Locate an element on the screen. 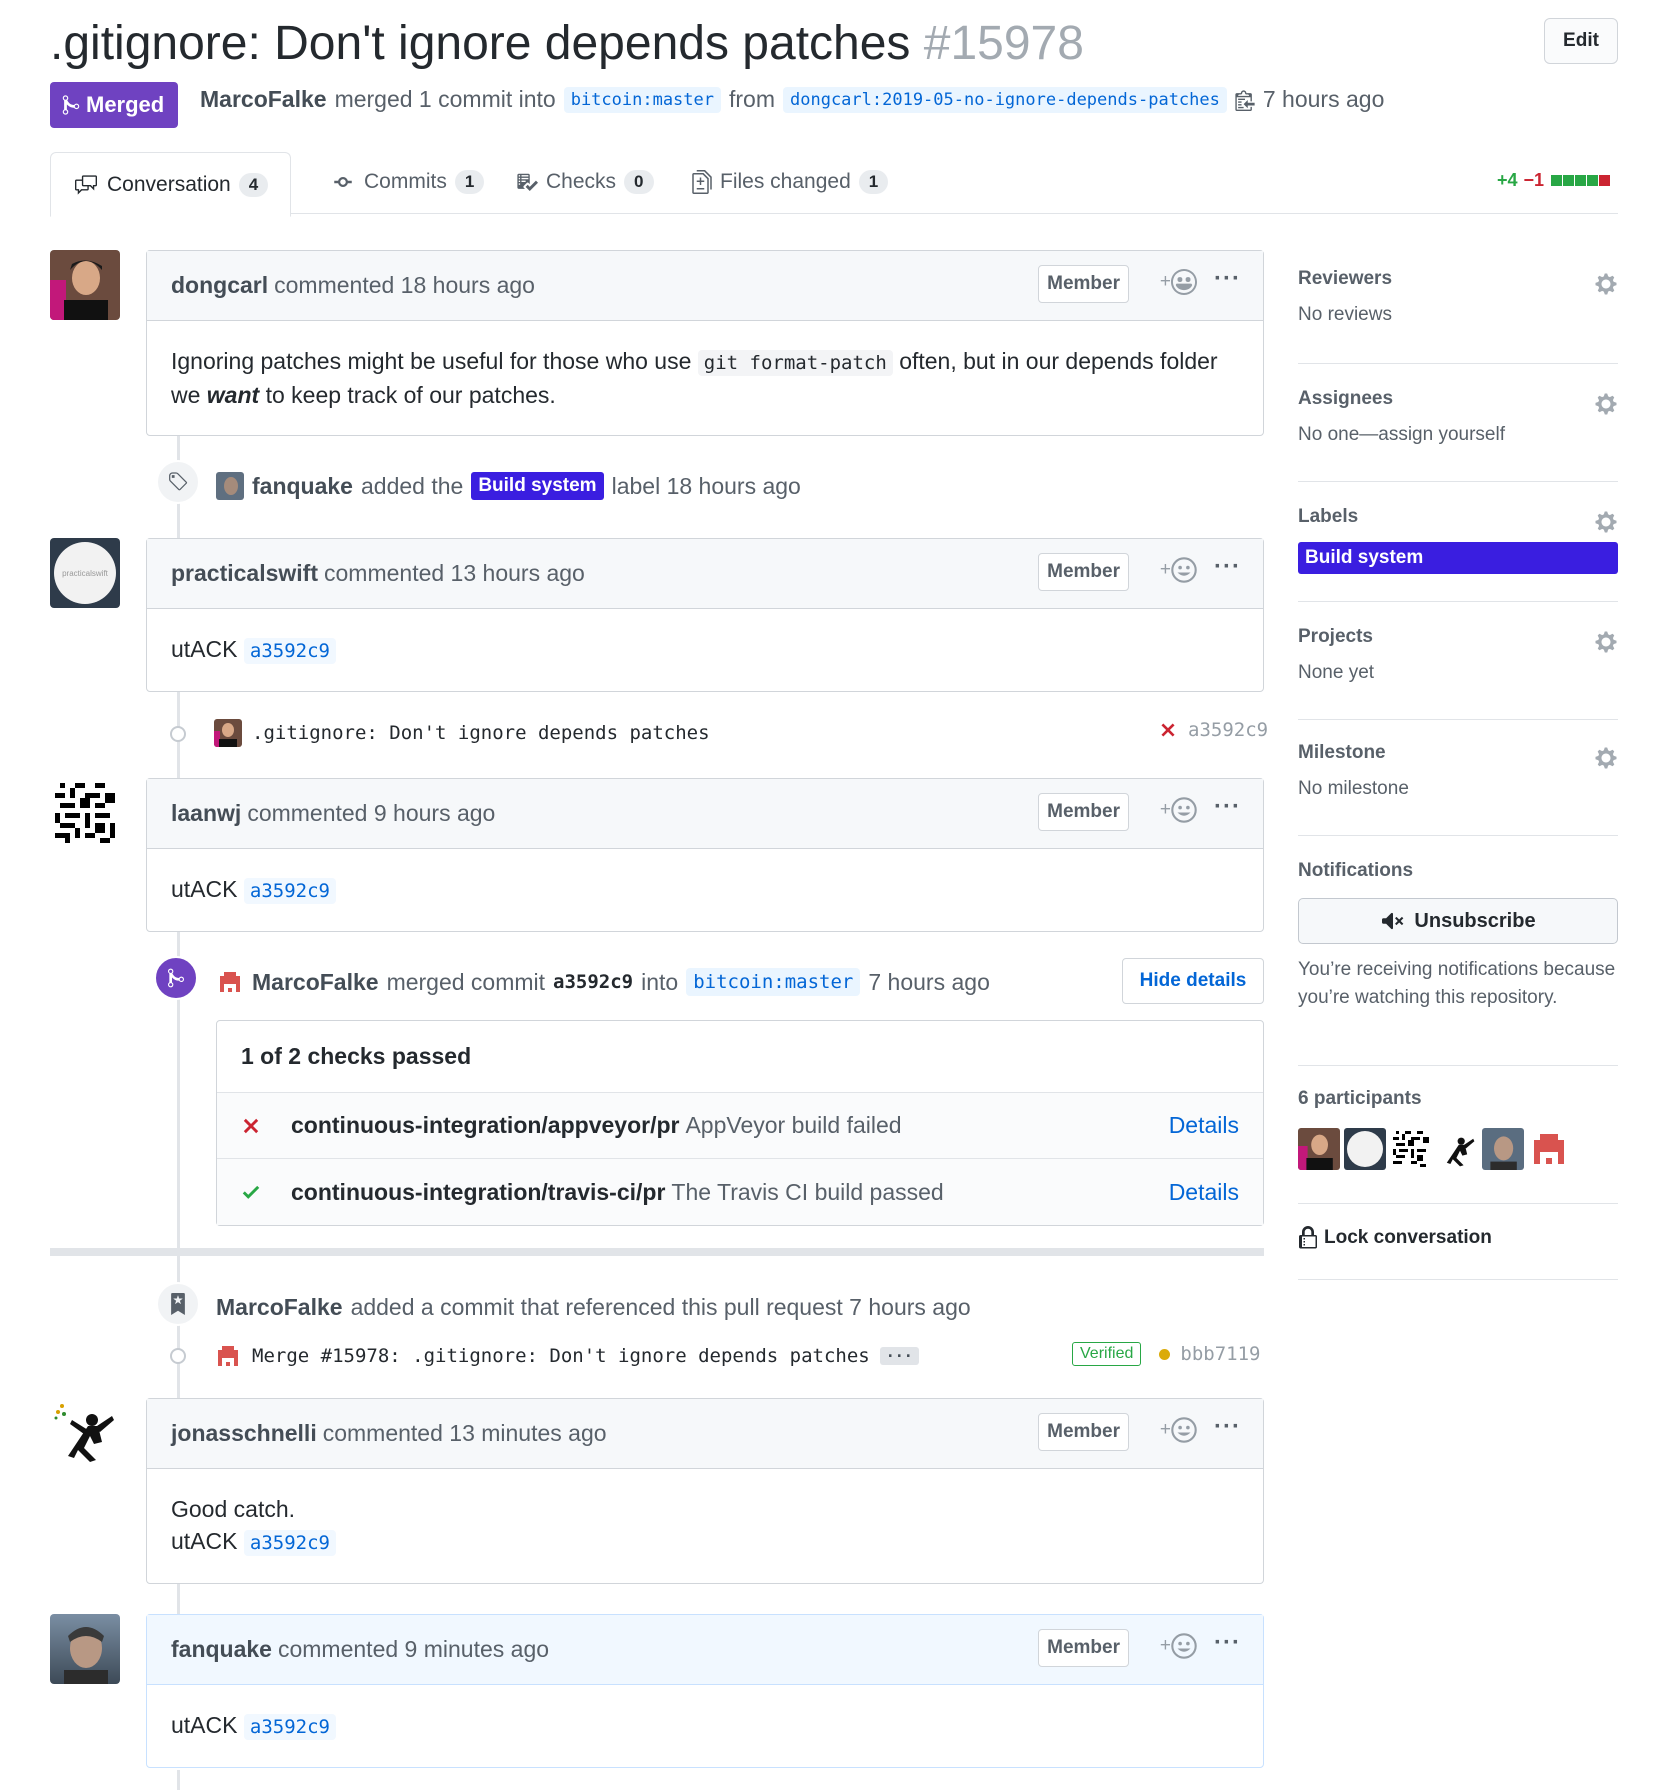 The height and width of the screenshot is (1790, 1658). tab-commits: Commits 1 is located at coordinates (407, 182).